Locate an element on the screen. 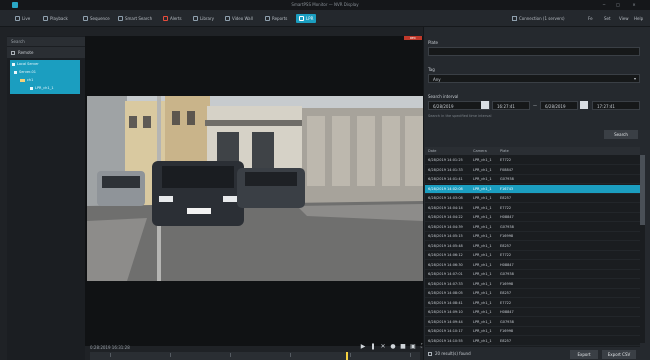 This screenshot has width=650, height=360. timeline-cursor is located at coordinates (347, 356).